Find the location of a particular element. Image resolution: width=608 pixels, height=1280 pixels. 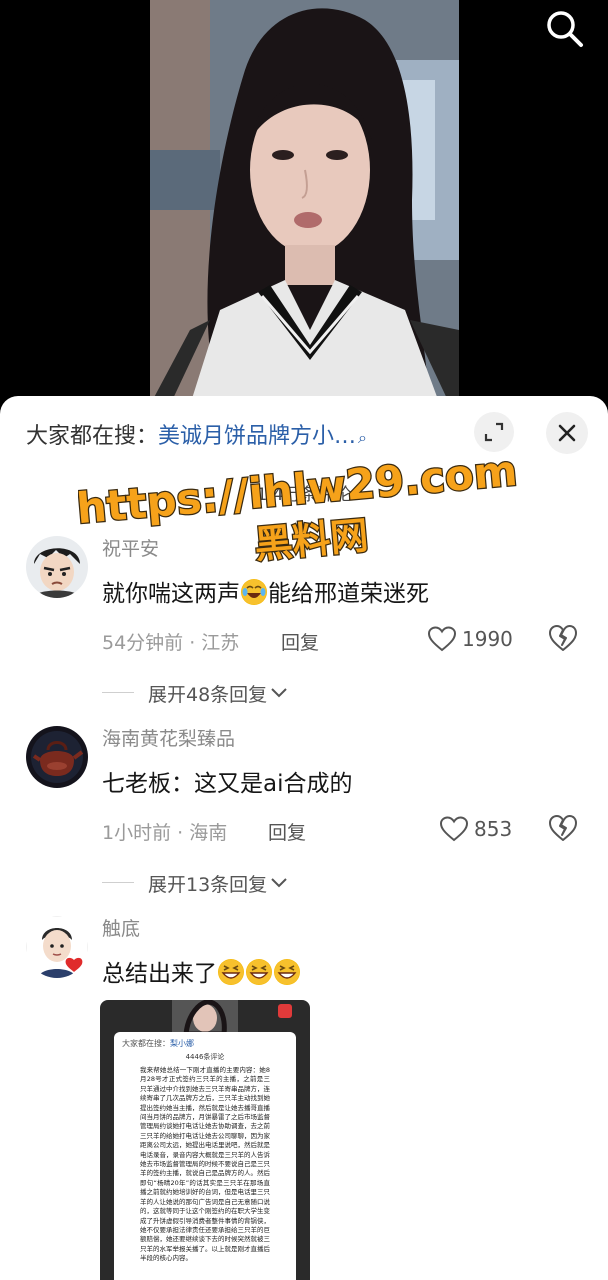

comment-username: 海南黄花梨臻品 is located at coordinates (168, 737).